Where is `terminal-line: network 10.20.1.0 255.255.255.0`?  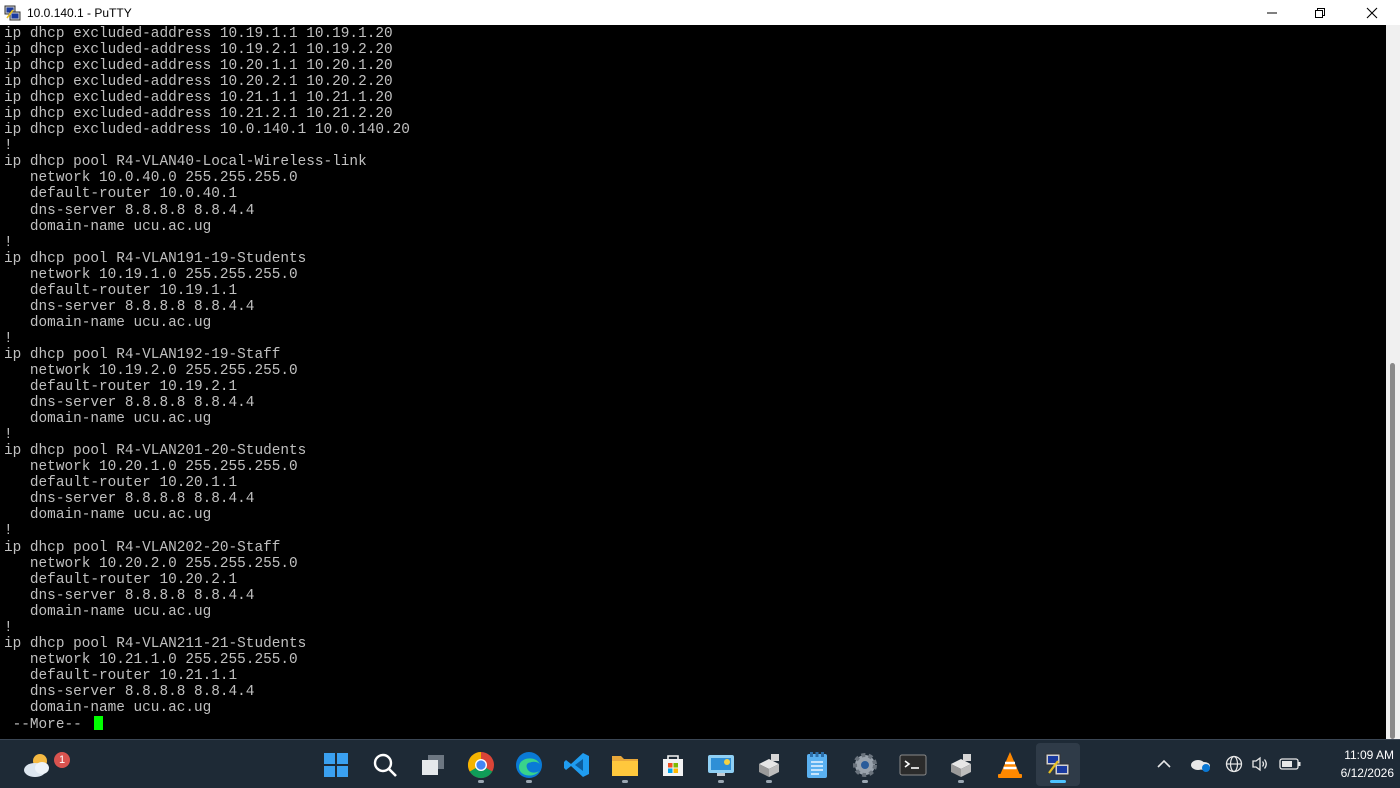
terminal-line: network 10.20.1.0 255.255.255.0 is located at coordinates (151, 467).